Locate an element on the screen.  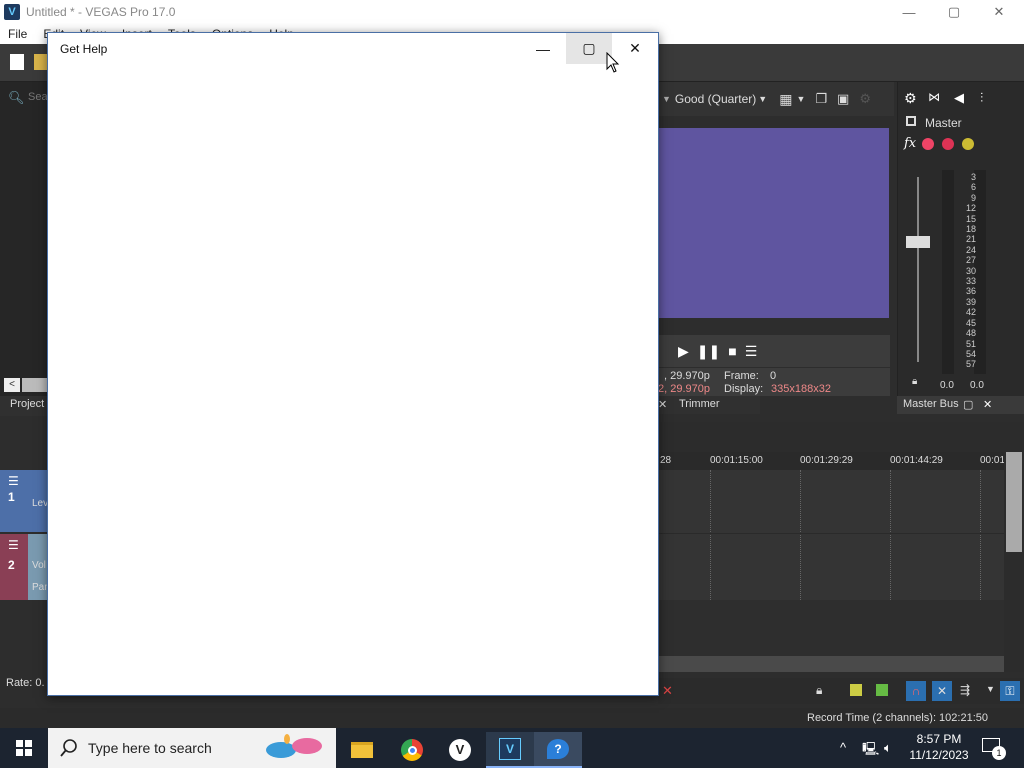
undock-icon: ▢ is located at coordinates (968, 404).